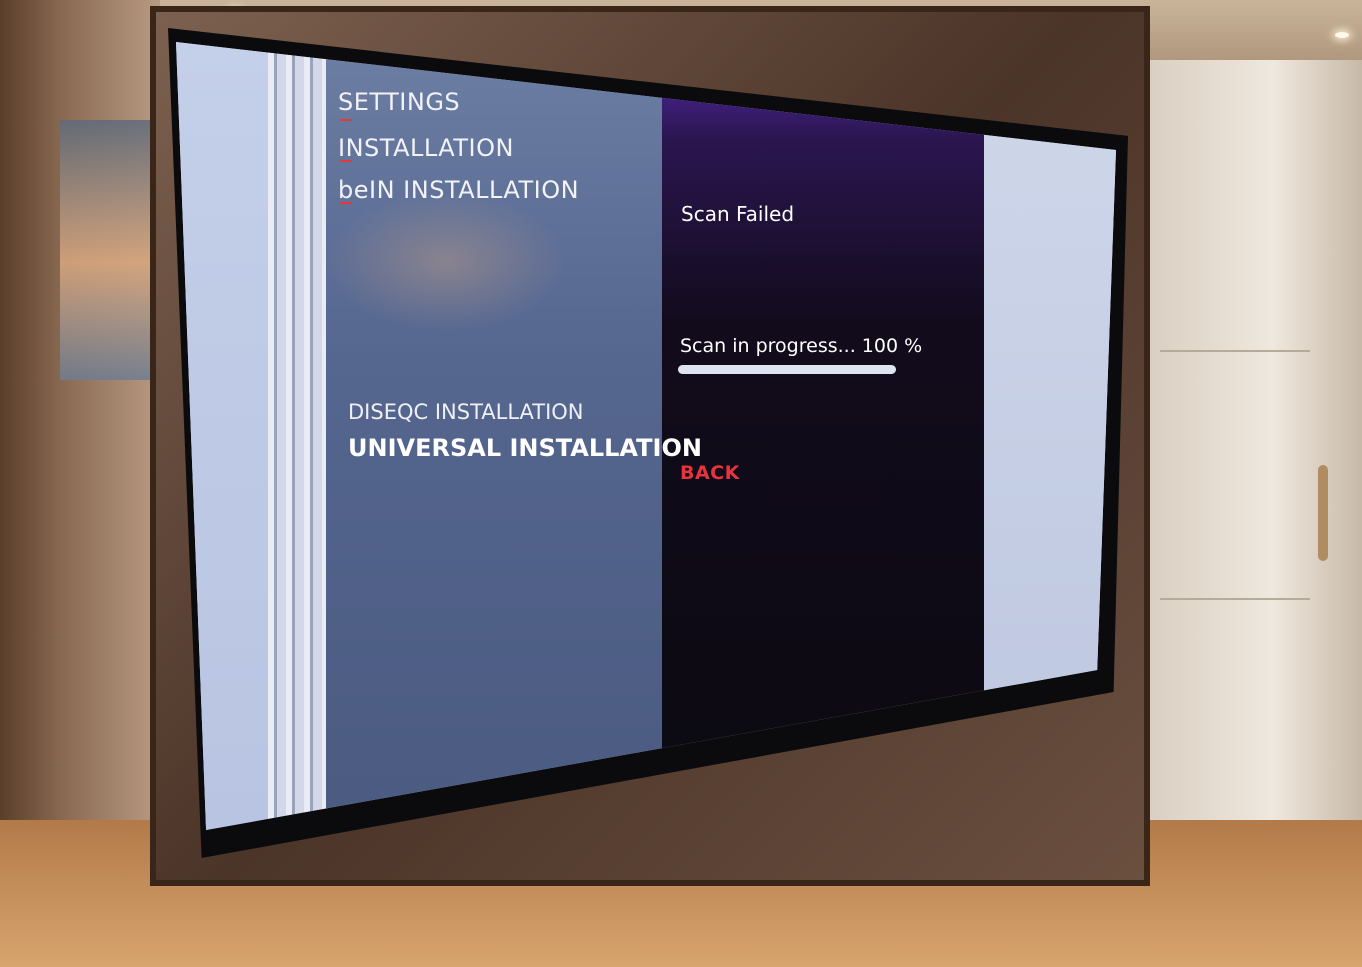 Image resolution: width=1362 pixels, height=967 pixels. I want to click on menu-item-universal-installation: UNIVERSAL INSTALLATION, so click(525, 448).